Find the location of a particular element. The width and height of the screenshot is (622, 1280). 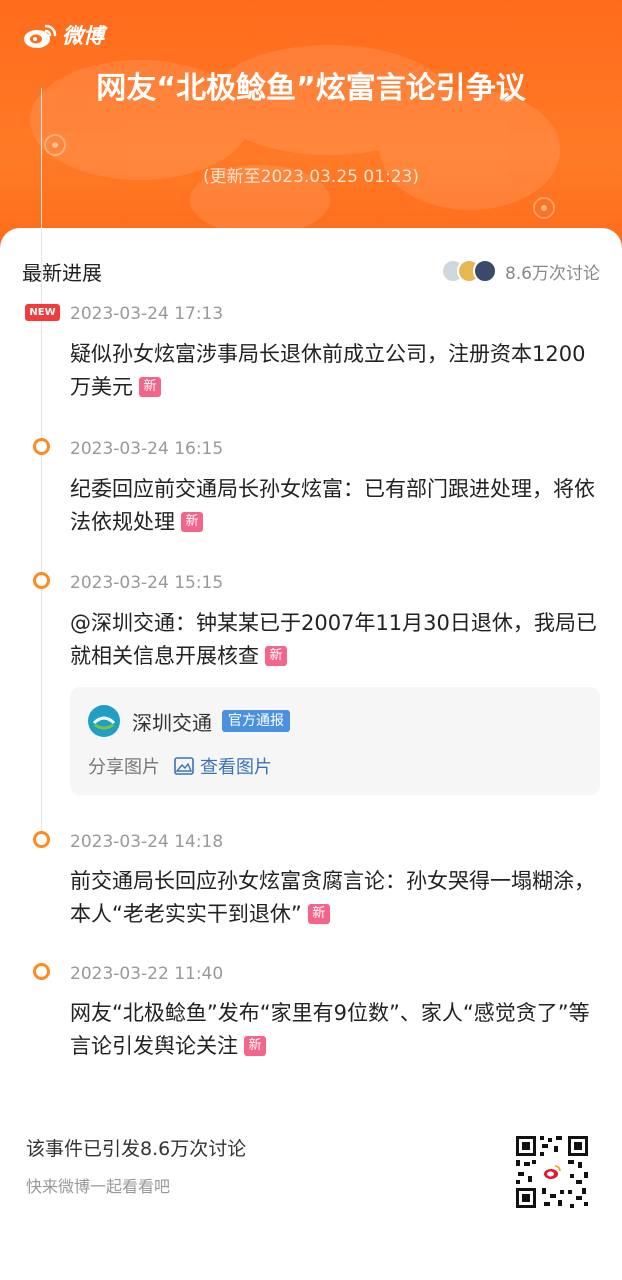

weibo-logo: 微博 is located at coordinates (63, 35).